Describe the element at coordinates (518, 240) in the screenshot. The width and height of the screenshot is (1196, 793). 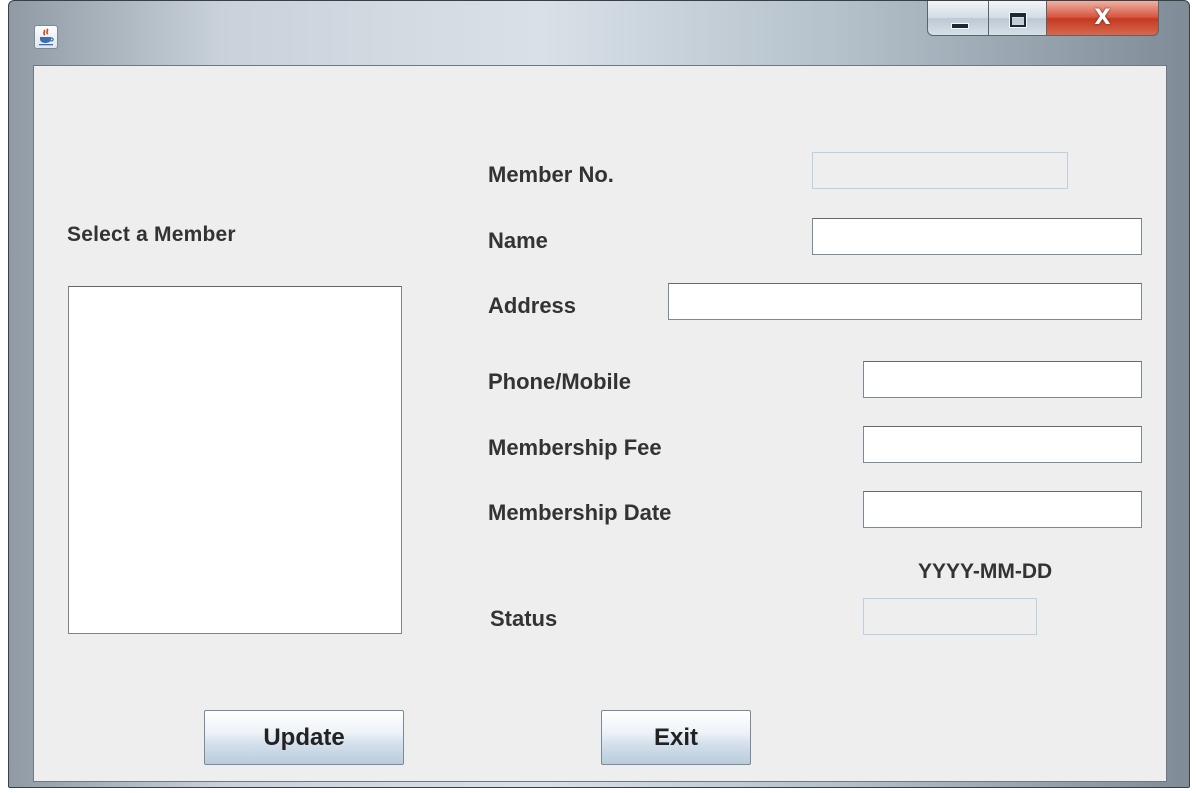
I see `name-label: Name` at that location.